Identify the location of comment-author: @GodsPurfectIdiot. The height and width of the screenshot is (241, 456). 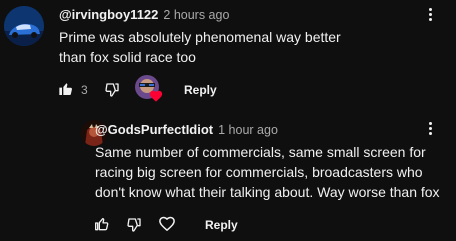
(154, 129).